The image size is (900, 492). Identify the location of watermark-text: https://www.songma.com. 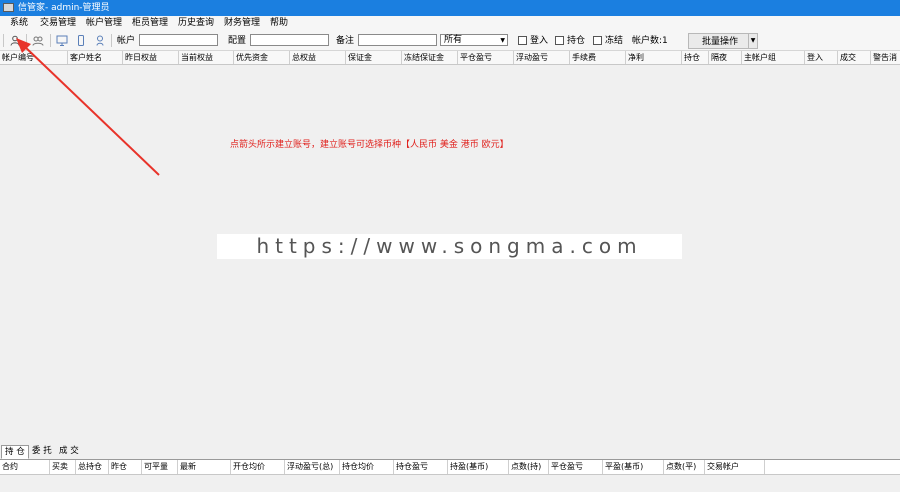
(449, 246).